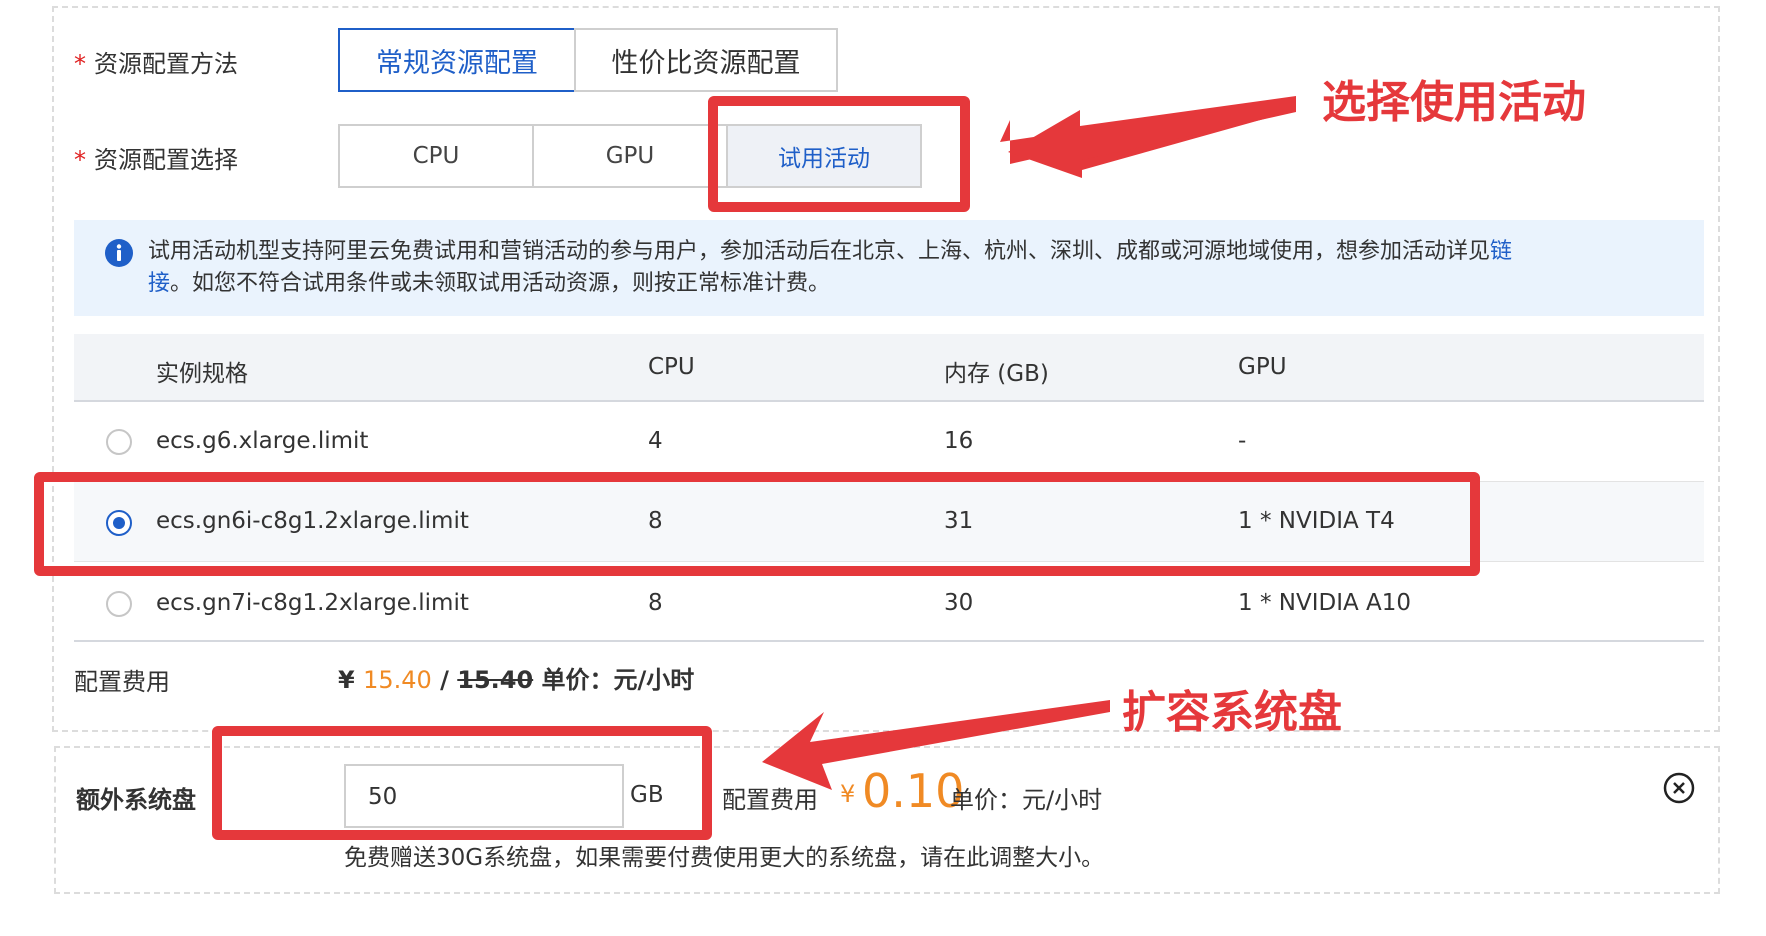  What do you see at coordinates (936, 745) in the screenshot?
I see `arrow-left-icon` at bounding box center [936, 745].